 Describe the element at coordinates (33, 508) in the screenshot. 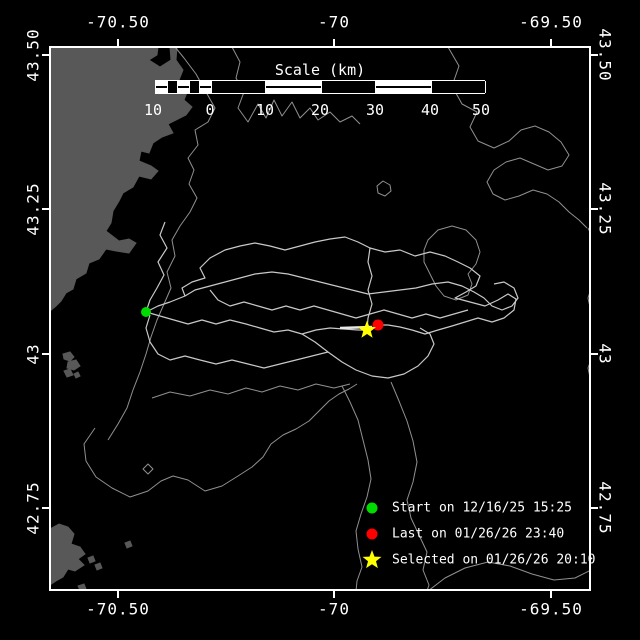

I see `axis-label-left: 42.75` at that location.